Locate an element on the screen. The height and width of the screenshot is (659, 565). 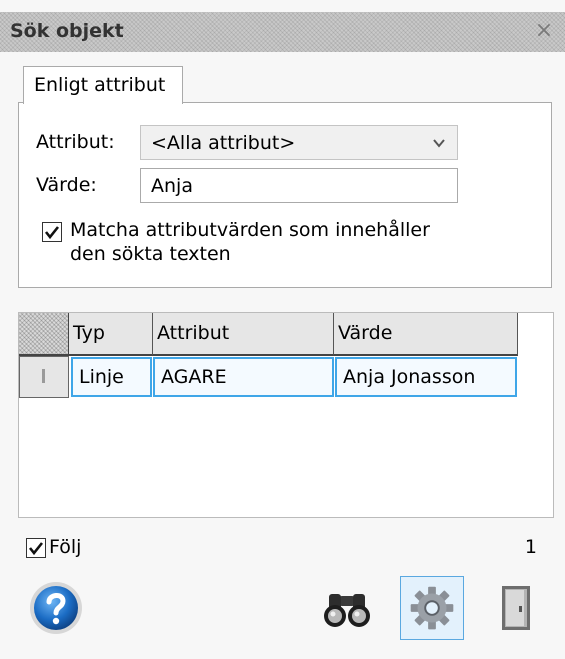
attribute-select: <Alla attribut> is located at coordinates (299, 142).